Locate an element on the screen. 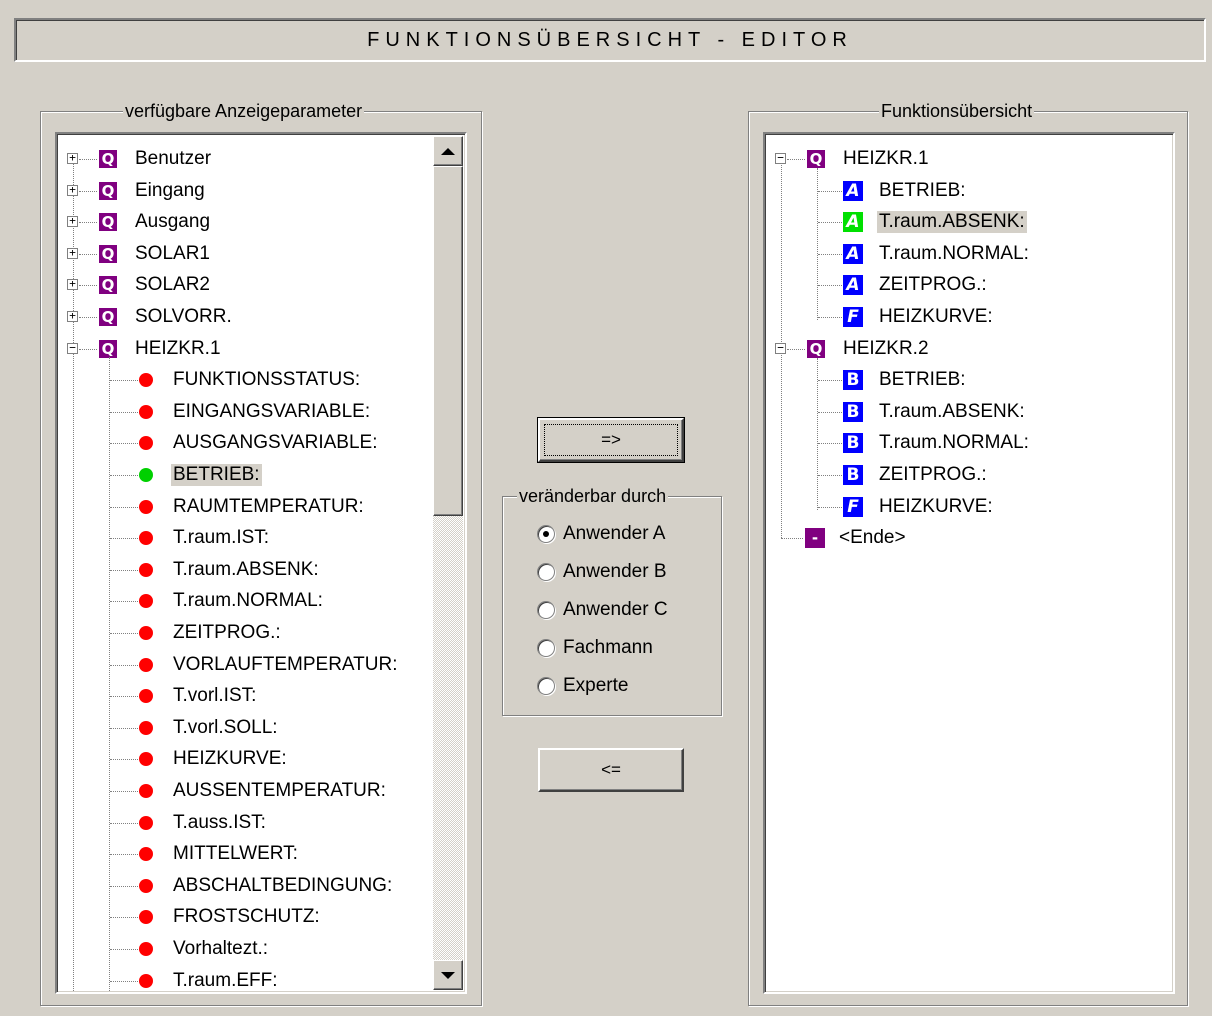 The width and height of the screenshot is (1212, 1016). tree-param-row: T.raum.ABSENK: is located at coordinates (242, 570).